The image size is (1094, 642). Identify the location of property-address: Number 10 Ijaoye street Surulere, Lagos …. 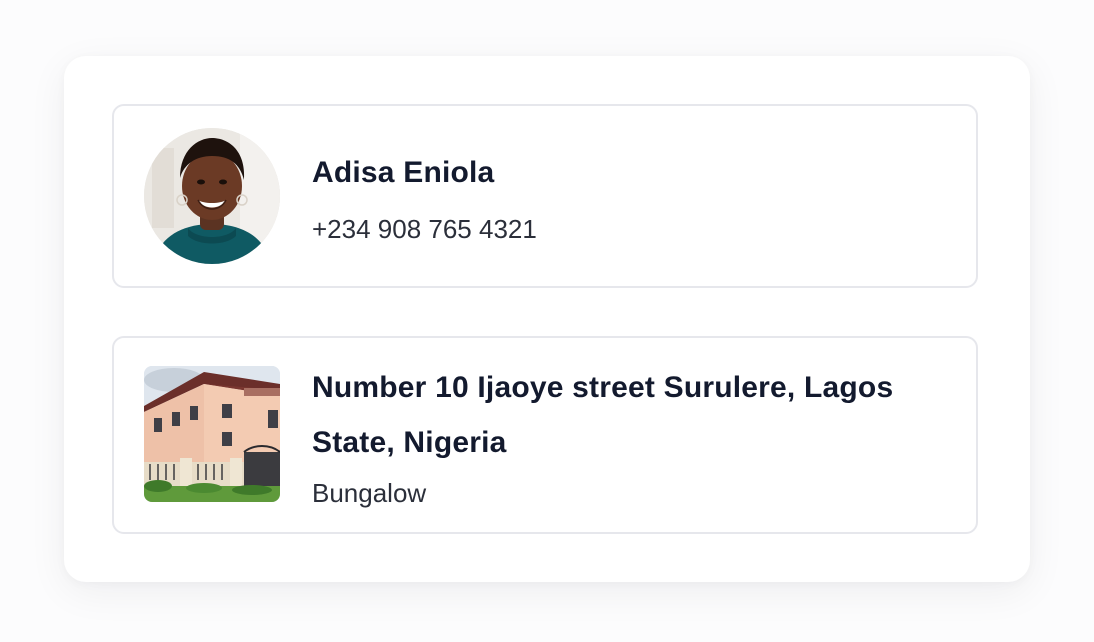
(603, 415).